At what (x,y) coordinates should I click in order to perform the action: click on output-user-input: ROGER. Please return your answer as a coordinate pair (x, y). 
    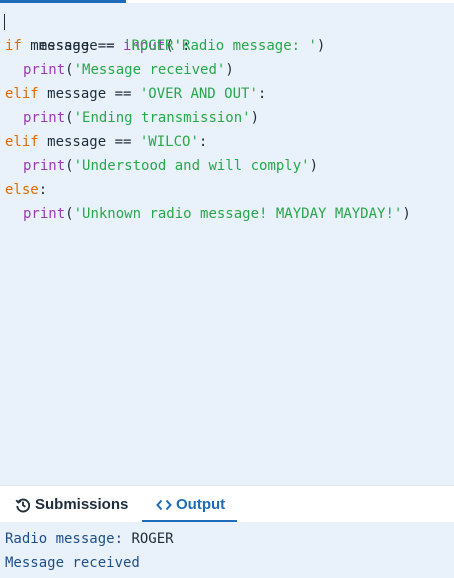
    Looking at the image, I should click on (152, 539).